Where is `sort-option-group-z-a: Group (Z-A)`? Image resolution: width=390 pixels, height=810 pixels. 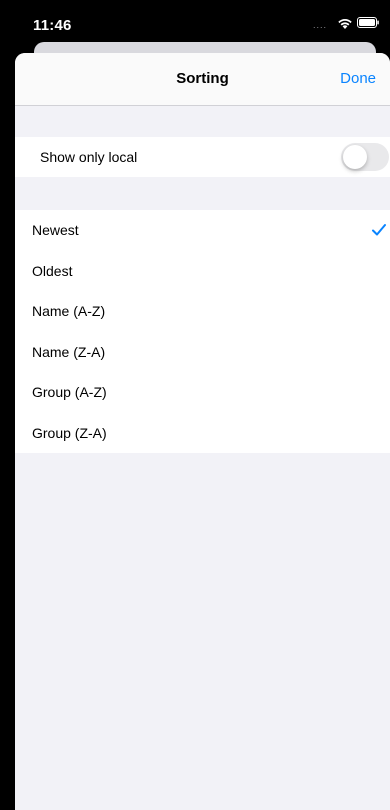 sort-option-group-z-a: Group (Z-A) is located at coordinates (202, 433).